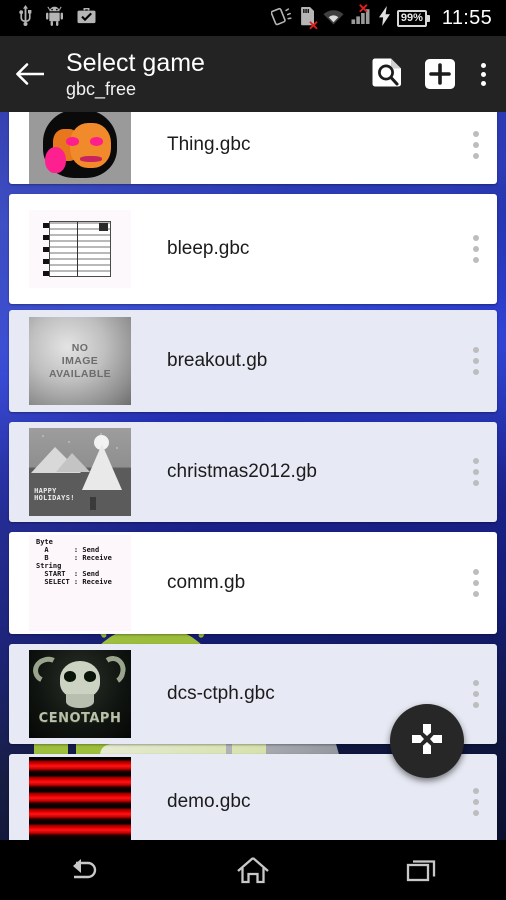 This screenshot has height=900, width=506. What do you see at coordinates (253, 148) in the screenshot?
I see `list-item: Thing.gbc` at bounding box center [253, 148].